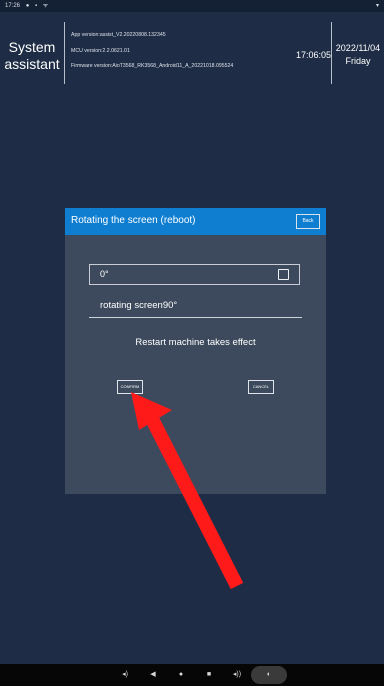 The width and height of the screenshot is (384, 686). I want to click on back-icon: ◀, so click(153, 675).